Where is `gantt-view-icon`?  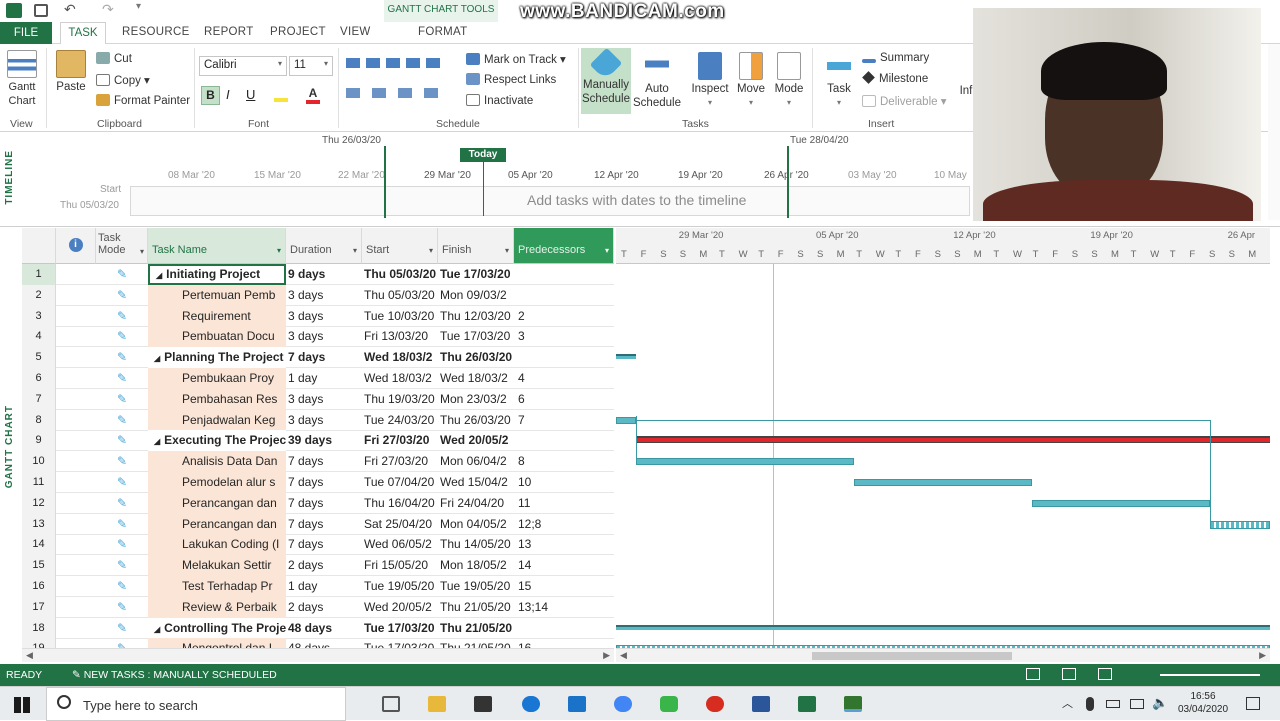
gantt-view-icon is located at coordinates (1033, 674).